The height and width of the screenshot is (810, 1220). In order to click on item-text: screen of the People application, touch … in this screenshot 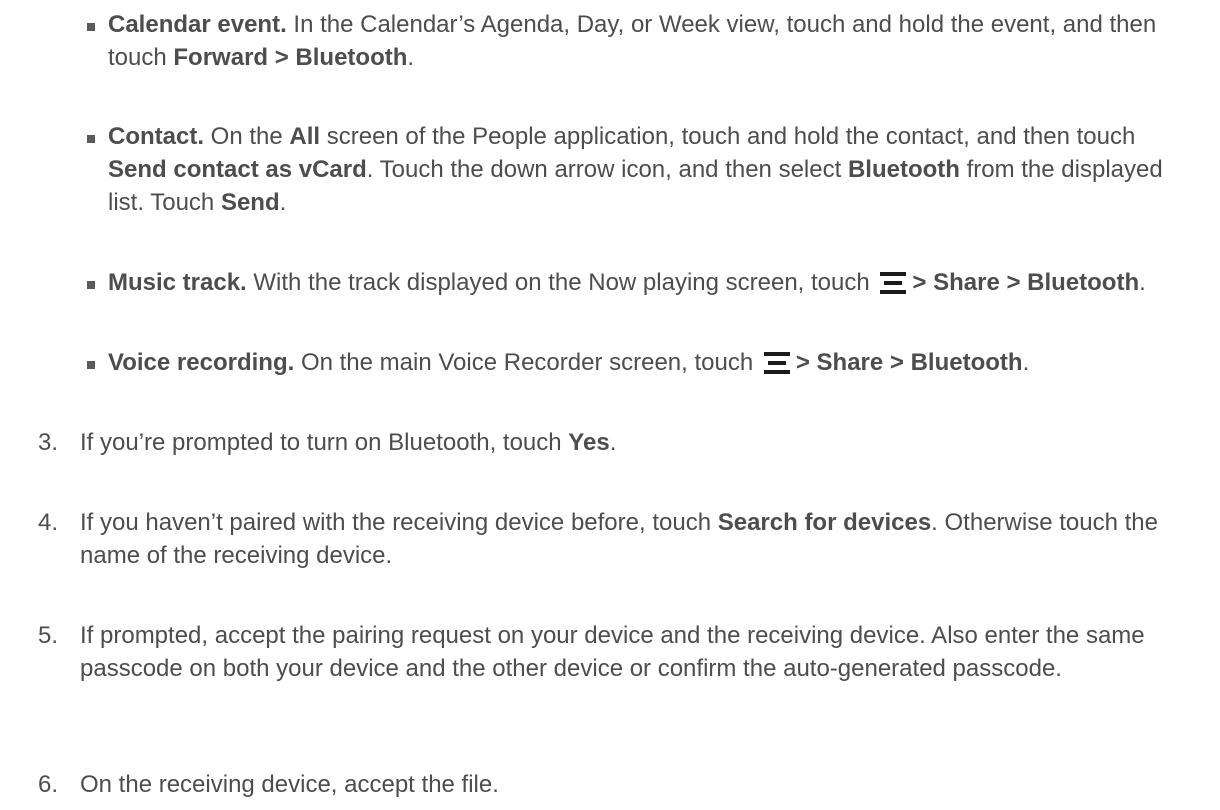, I will do `click(728, 136)`.